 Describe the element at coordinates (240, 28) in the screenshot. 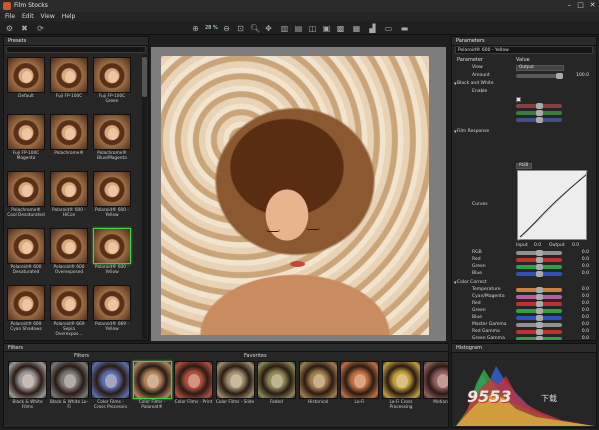

I see `zoom-fit-icon: ⊡` at that location.